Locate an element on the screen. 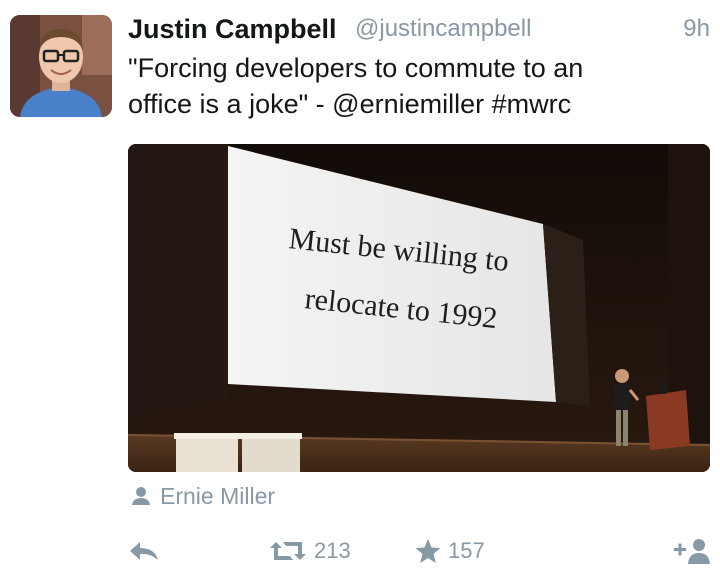  favorite-button: 157 is located at coordinates (449, 551).